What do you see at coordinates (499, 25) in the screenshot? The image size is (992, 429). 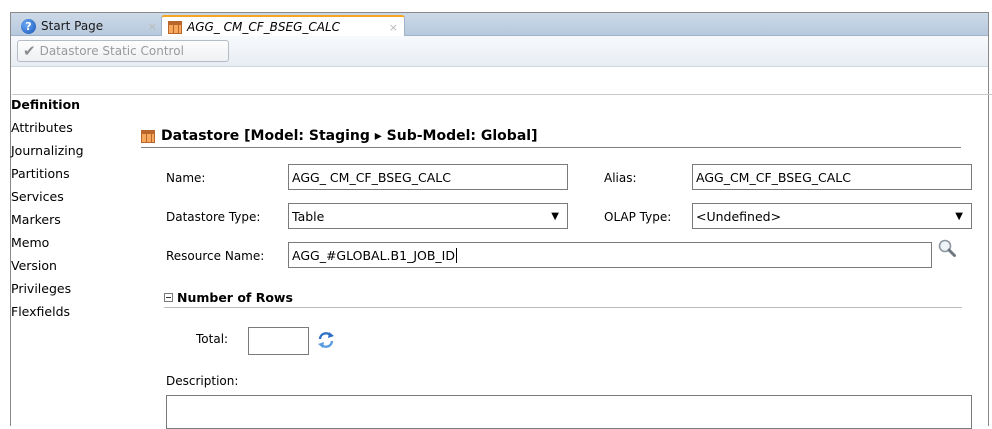 I see `tab-strip: ? Start Page × AGG_ CM_CF_BSEG_CALC ×` at bounding box center [499, 25].